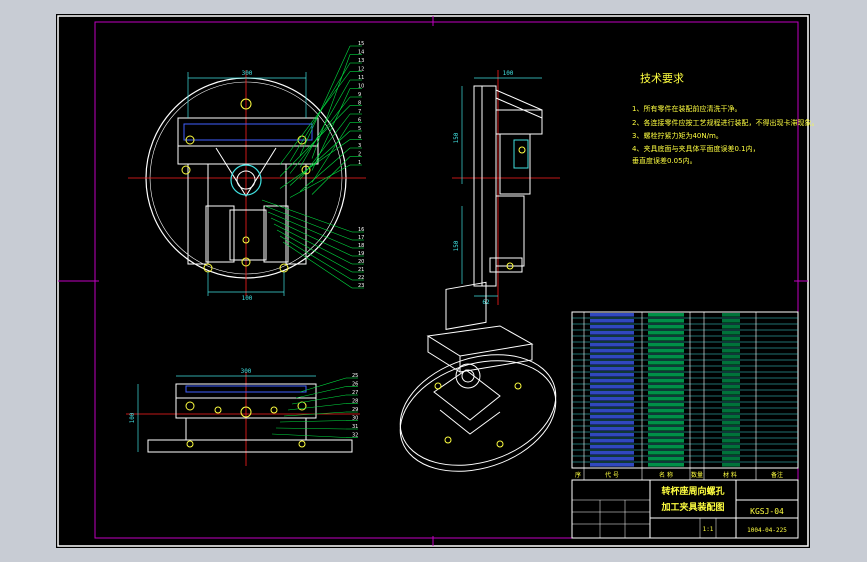 This screenshot has width=867, height=562. What do you see at coordinates (355, 402) in the screenshot?
I see `part-number-label: 28` at bounding box center [355, 402].